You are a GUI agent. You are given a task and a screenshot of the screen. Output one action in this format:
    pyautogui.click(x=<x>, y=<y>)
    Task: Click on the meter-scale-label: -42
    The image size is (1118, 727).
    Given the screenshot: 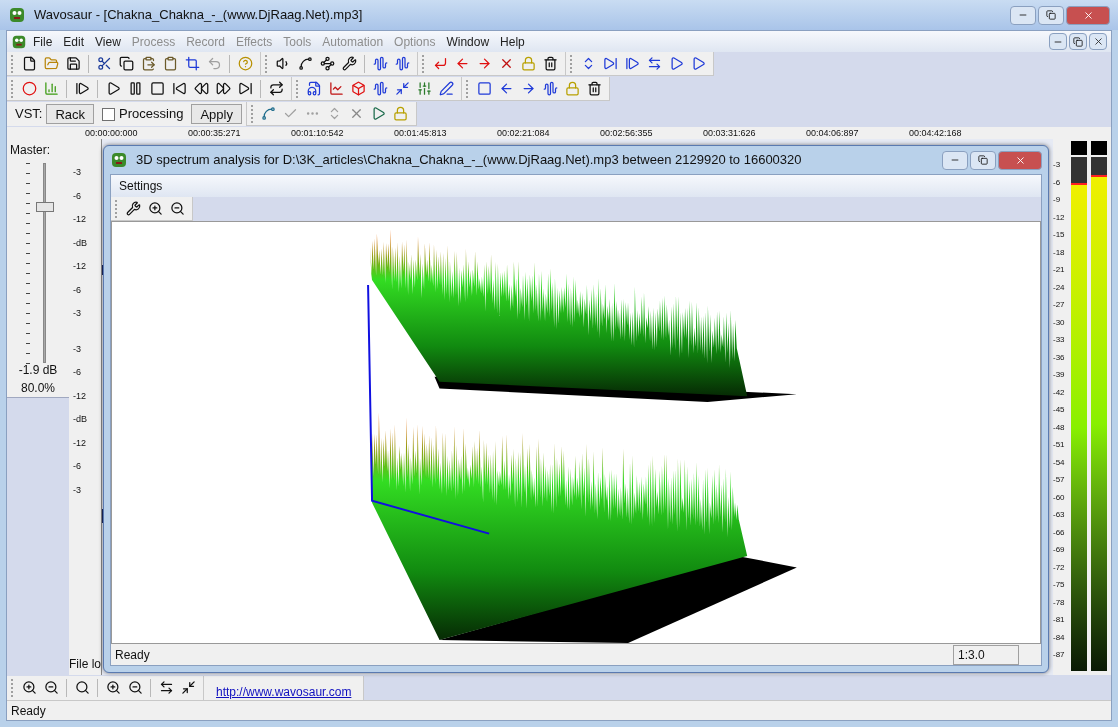 What is the action you would take?
    pyautogui.click(x=1059, y=392)
    